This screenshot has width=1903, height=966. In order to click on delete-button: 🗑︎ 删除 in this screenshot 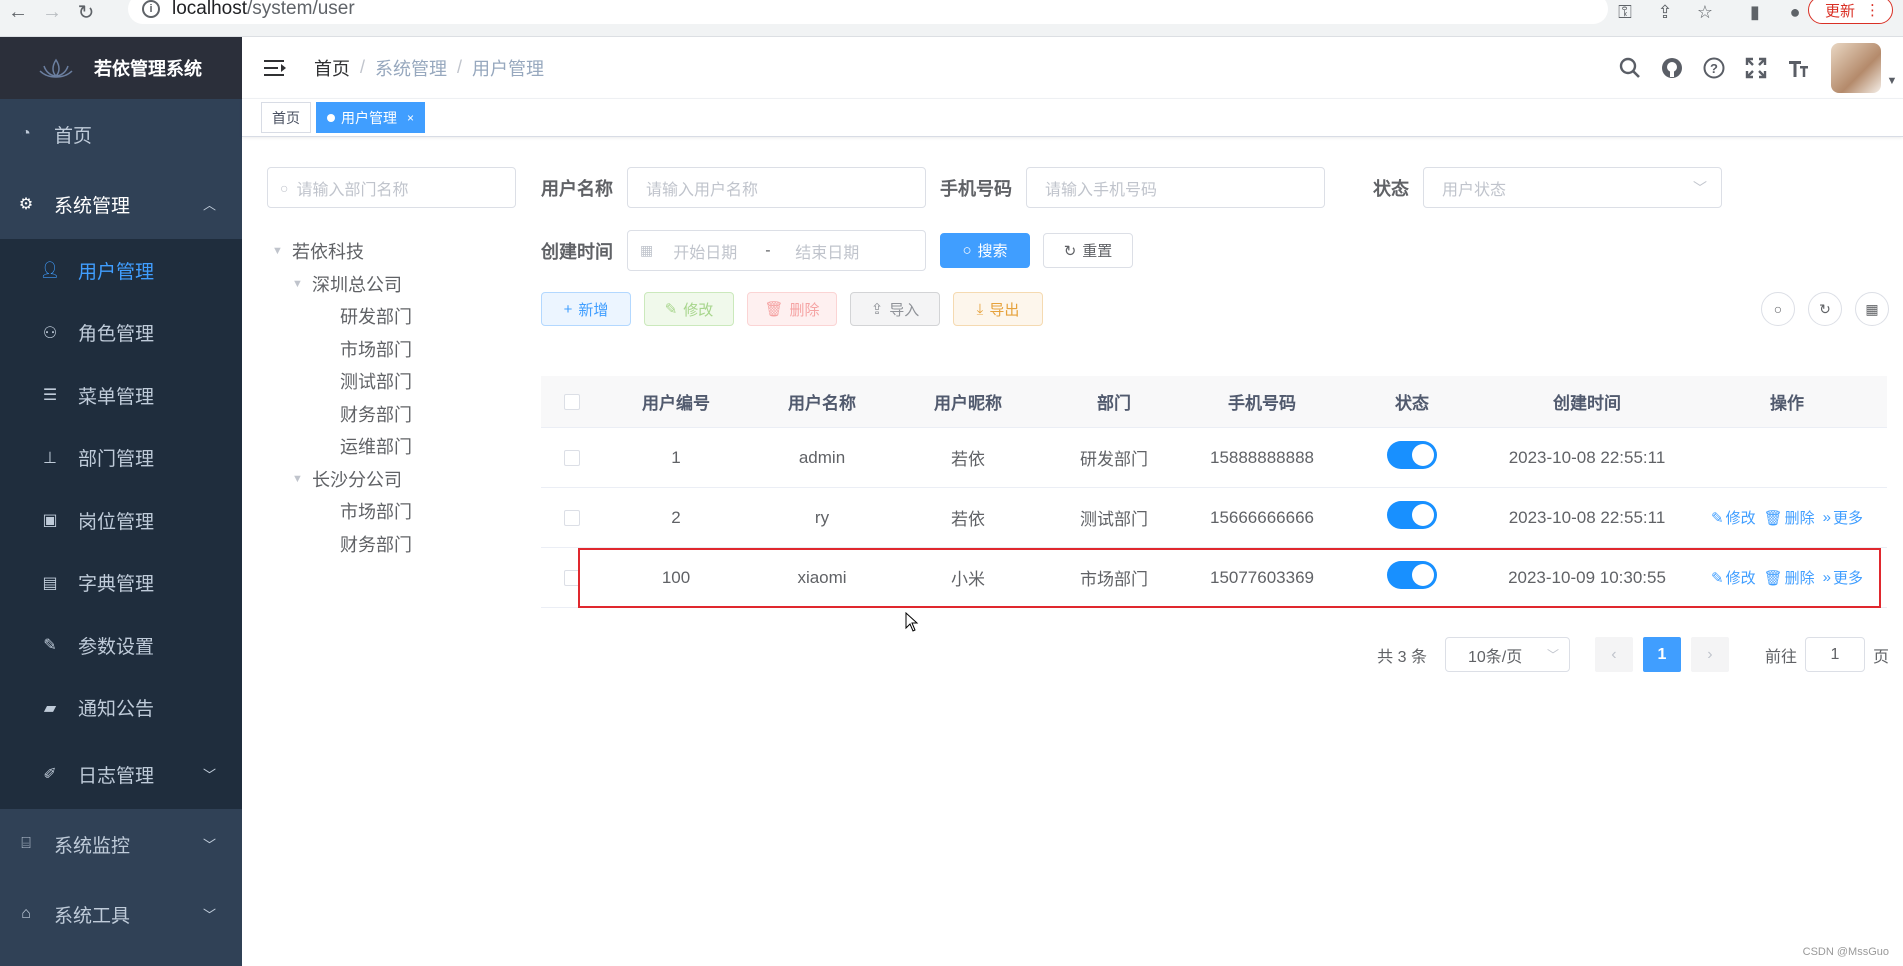, I will do `click(792, 309)`.